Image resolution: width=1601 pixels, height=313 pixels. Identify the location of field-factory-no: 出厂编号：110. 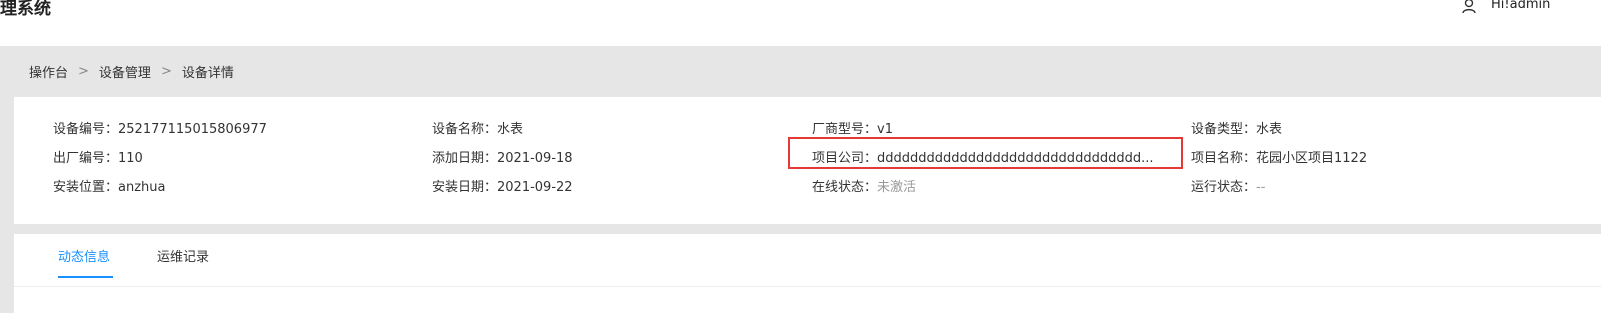
(98, 156).